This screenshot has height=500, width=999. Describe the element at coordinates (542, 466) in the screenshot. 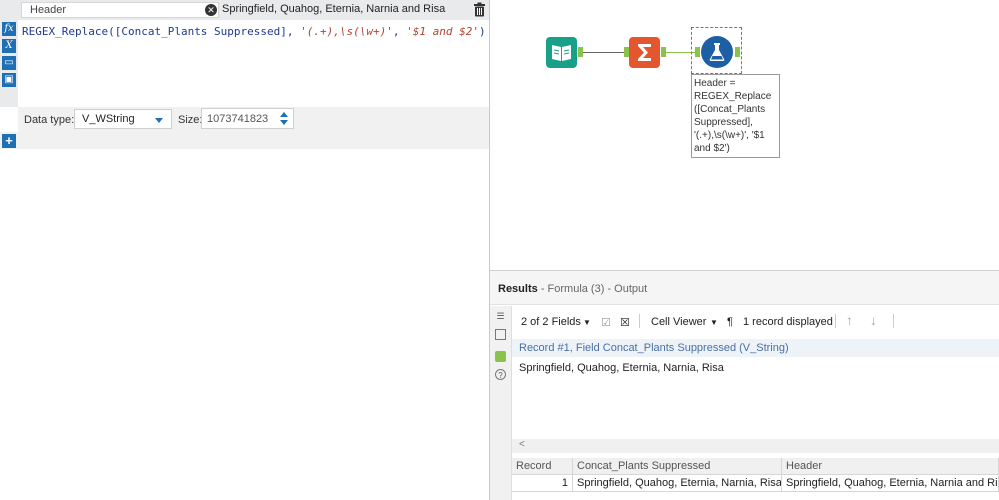

I see `column-header-record: Record` at that location.